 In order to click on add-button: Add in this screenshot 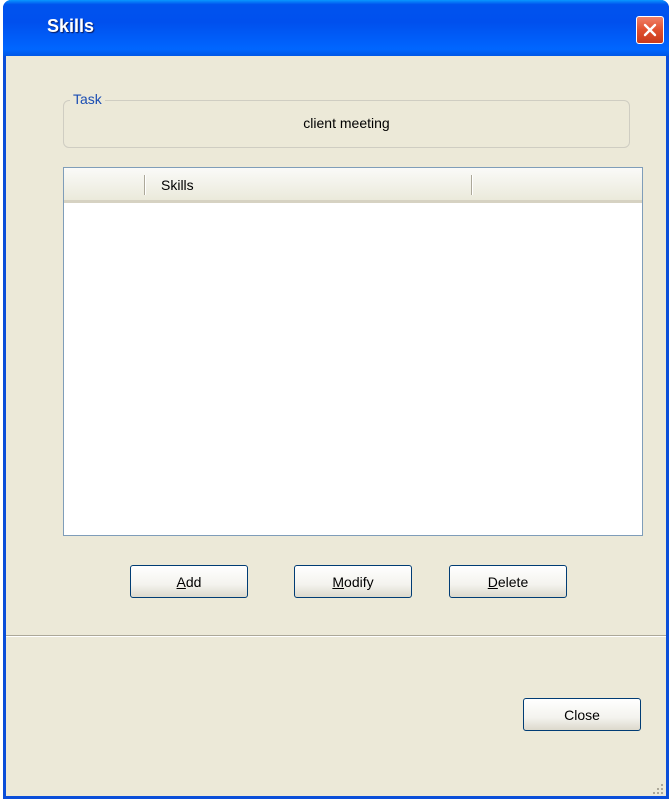, I will do `click(189, 581)`.